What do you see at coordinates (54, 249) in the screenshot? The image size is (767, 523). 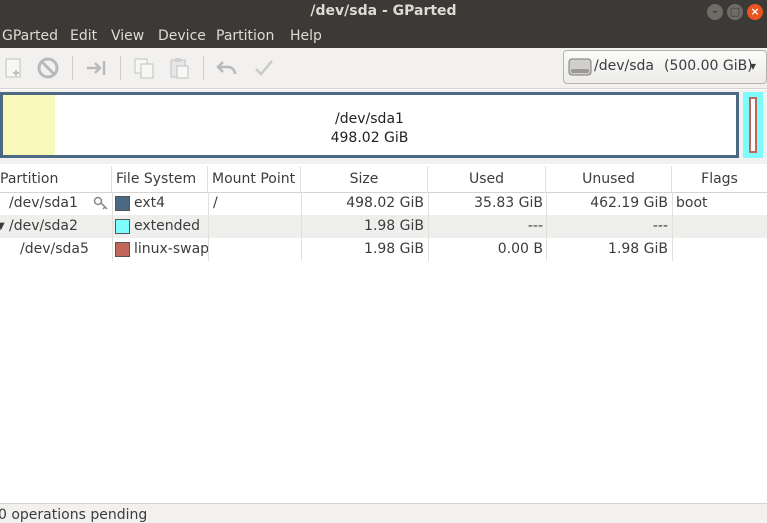 I see `partition-name: /dev/sda5` at bounding box center [54, 249].